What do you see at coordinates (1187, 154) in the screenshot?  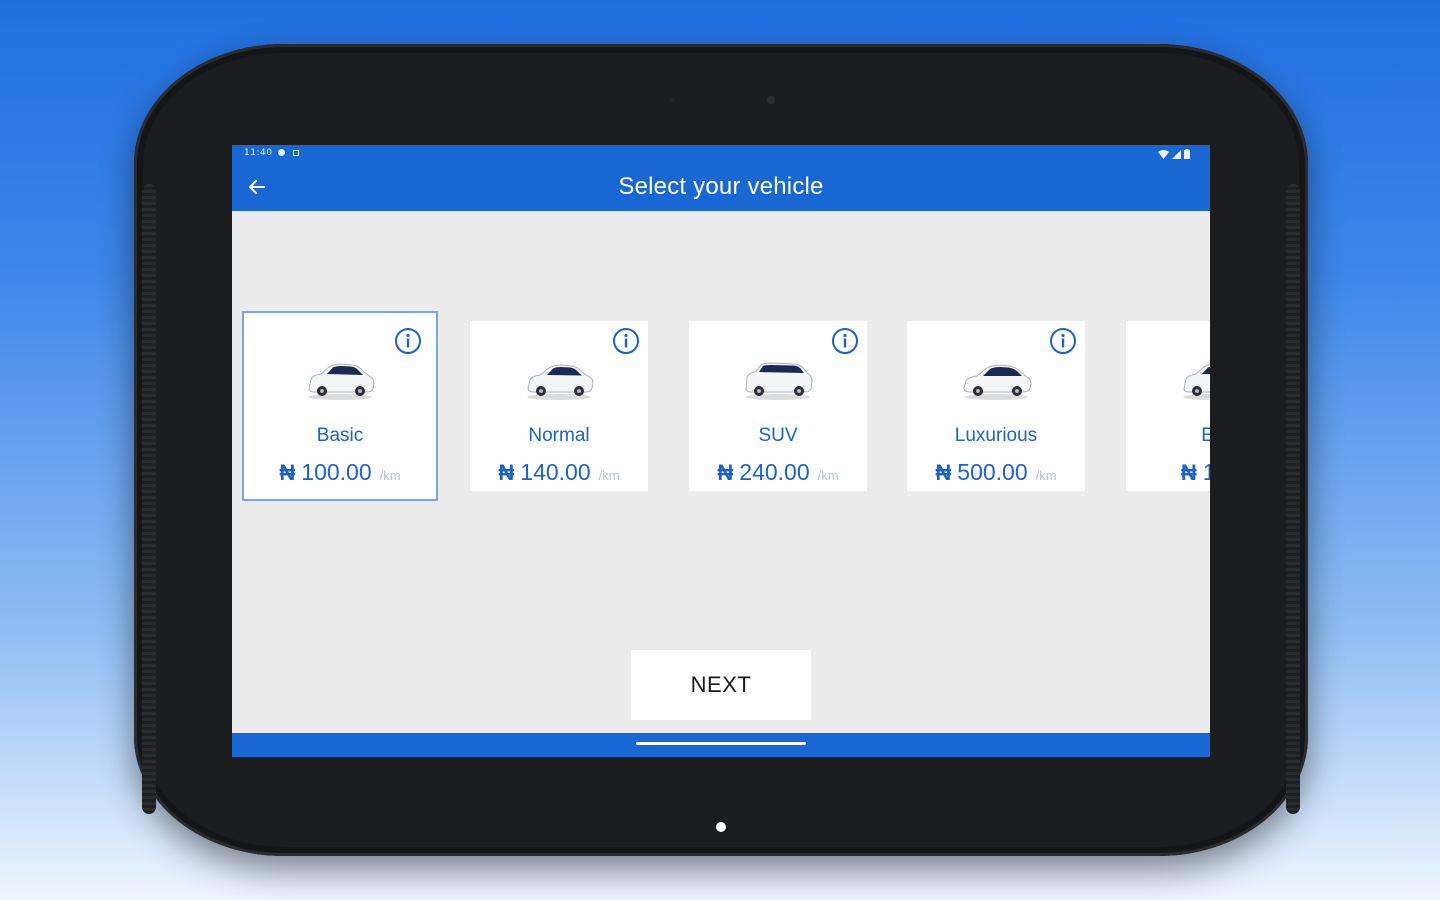 I see `battery-icon` at bounding box center [1187, 154].